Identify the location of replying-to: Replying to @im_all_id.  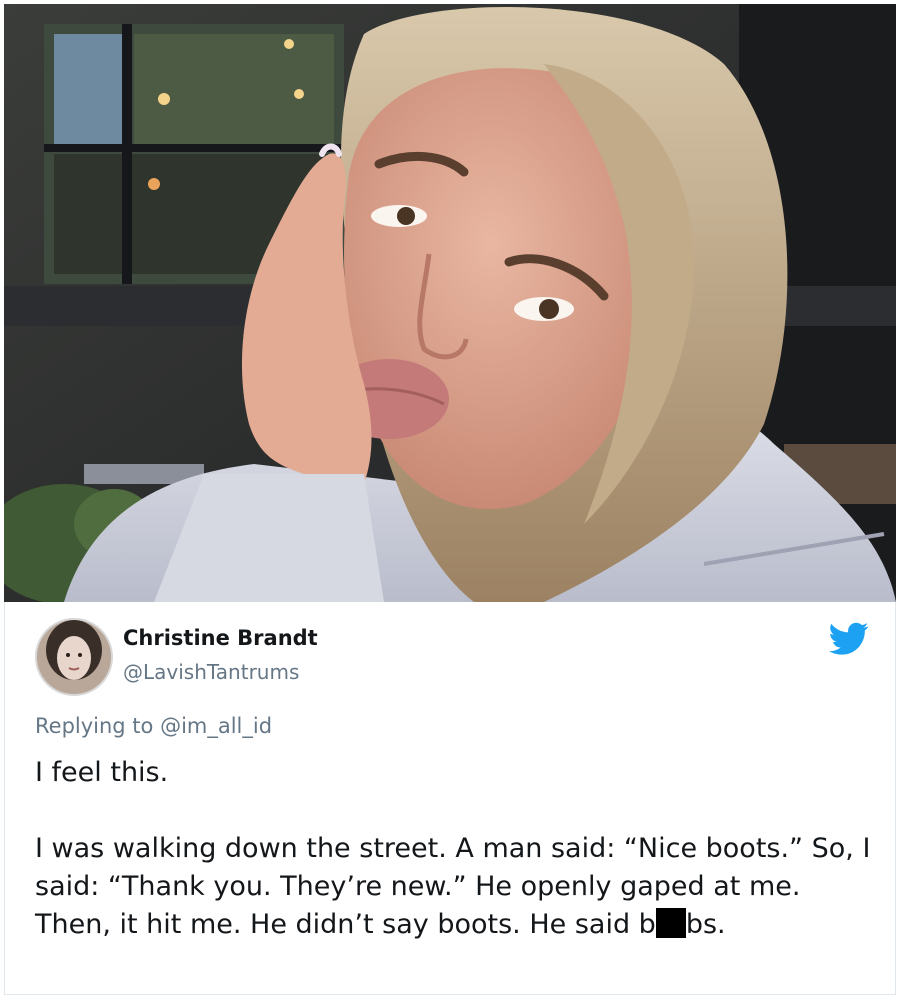
(153, 726).